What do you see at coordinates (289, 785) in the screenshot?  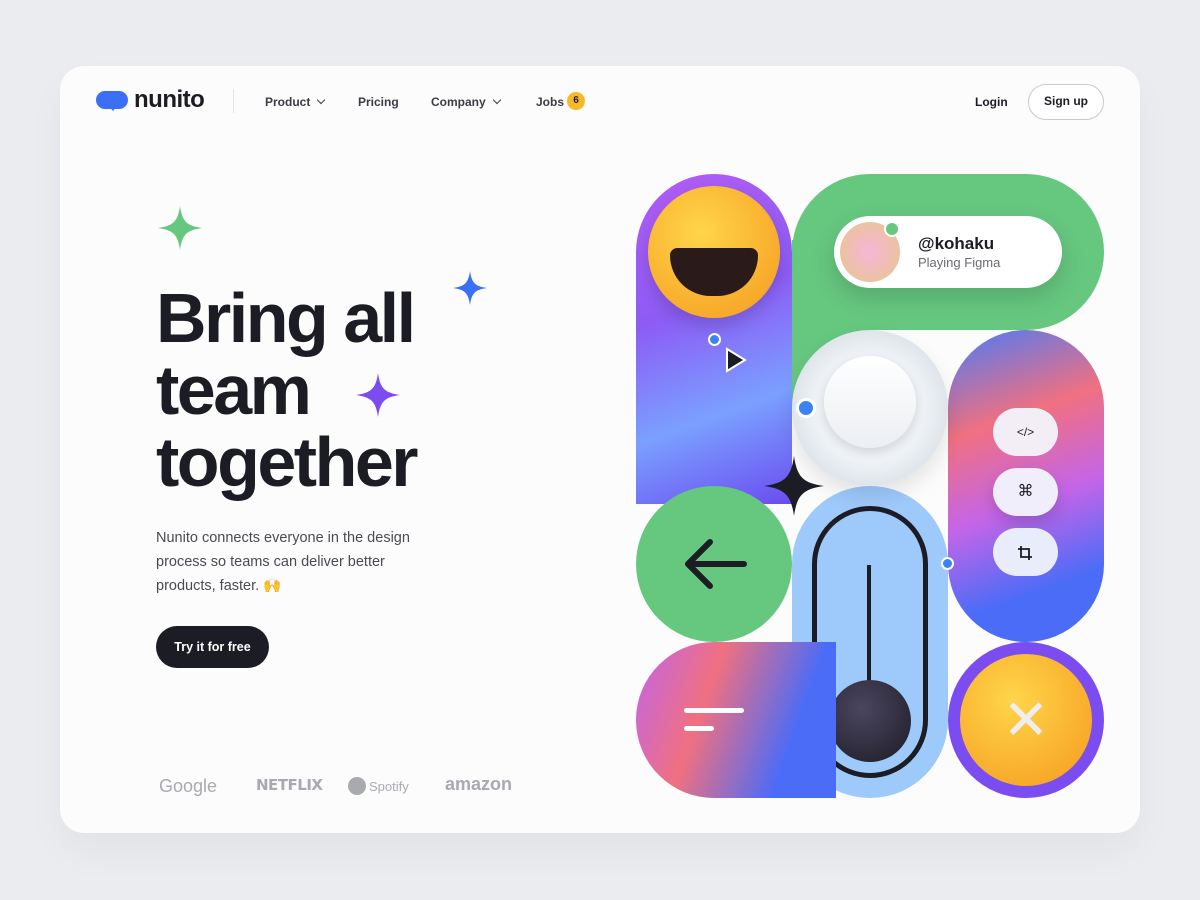 I see `logo-netflix: NETFLIX` at bounding box center [289, 785].